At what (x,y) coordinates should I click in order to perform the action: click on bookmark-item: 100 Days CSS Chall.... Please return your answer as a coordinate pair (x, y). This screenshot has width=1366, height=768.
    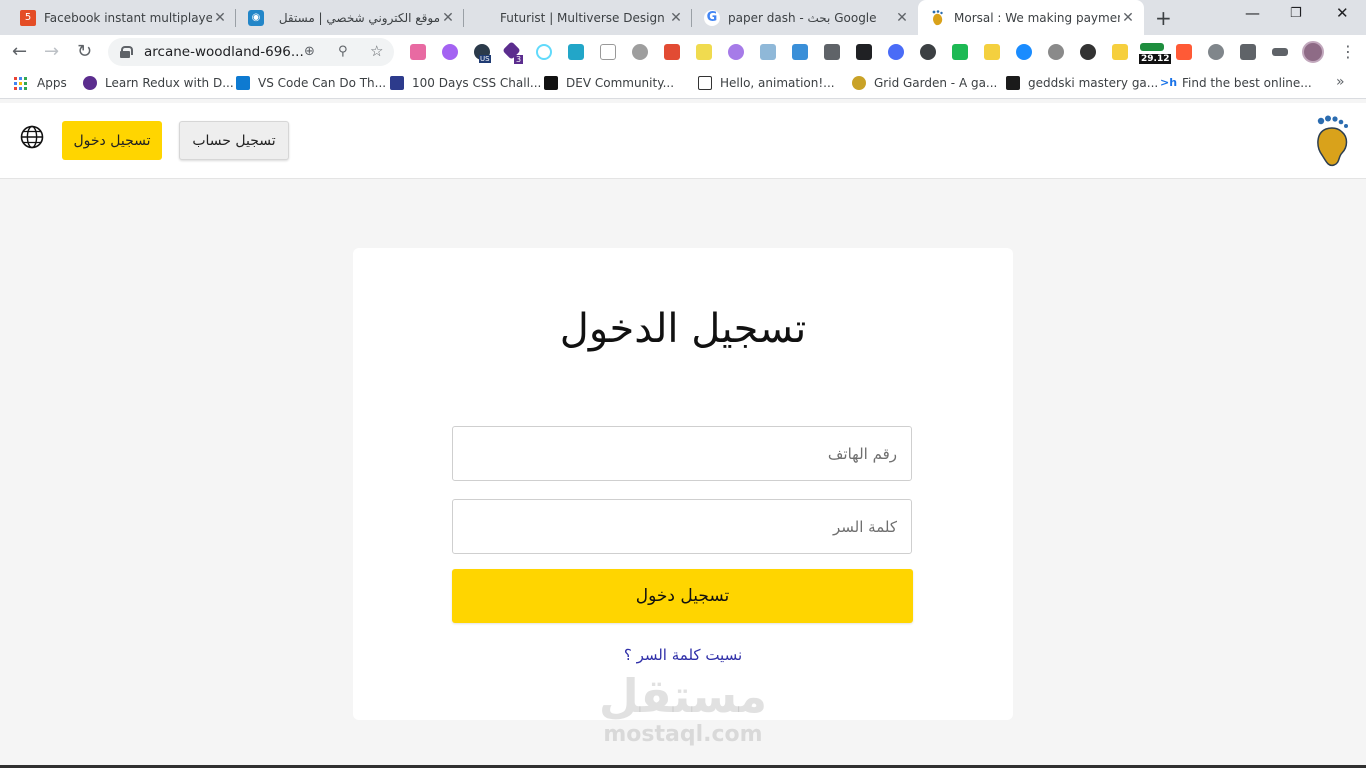
    Looking at the image, I should click on (465, 83).